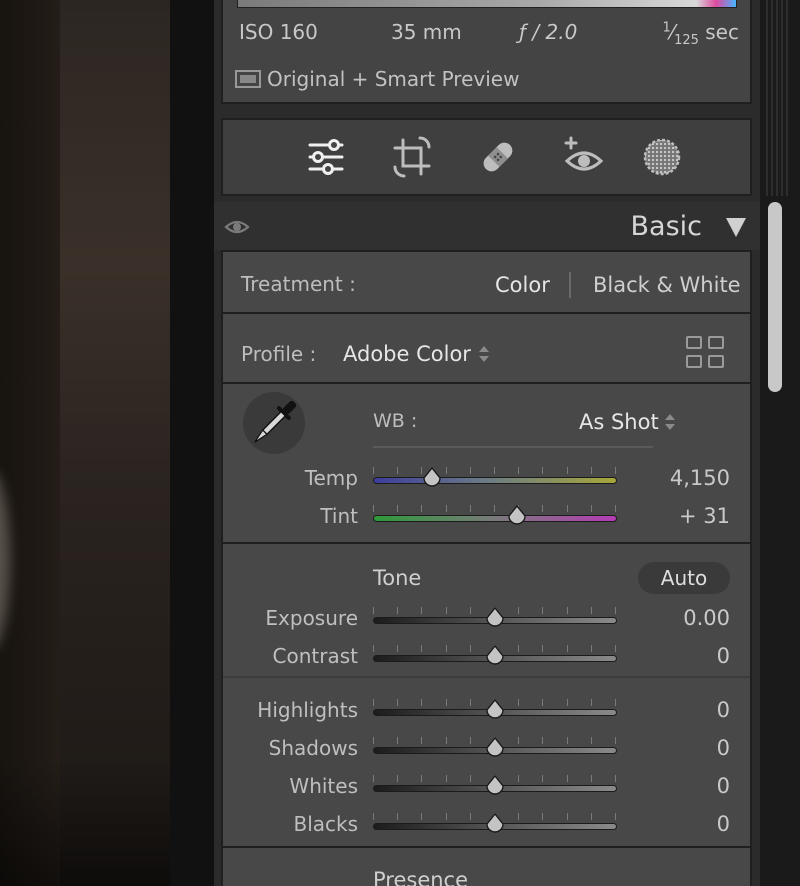  What do you see at coordinates (517, 515) in the screenshot?
I see `tint-slider-thumb` at bounding box center [517, 515].